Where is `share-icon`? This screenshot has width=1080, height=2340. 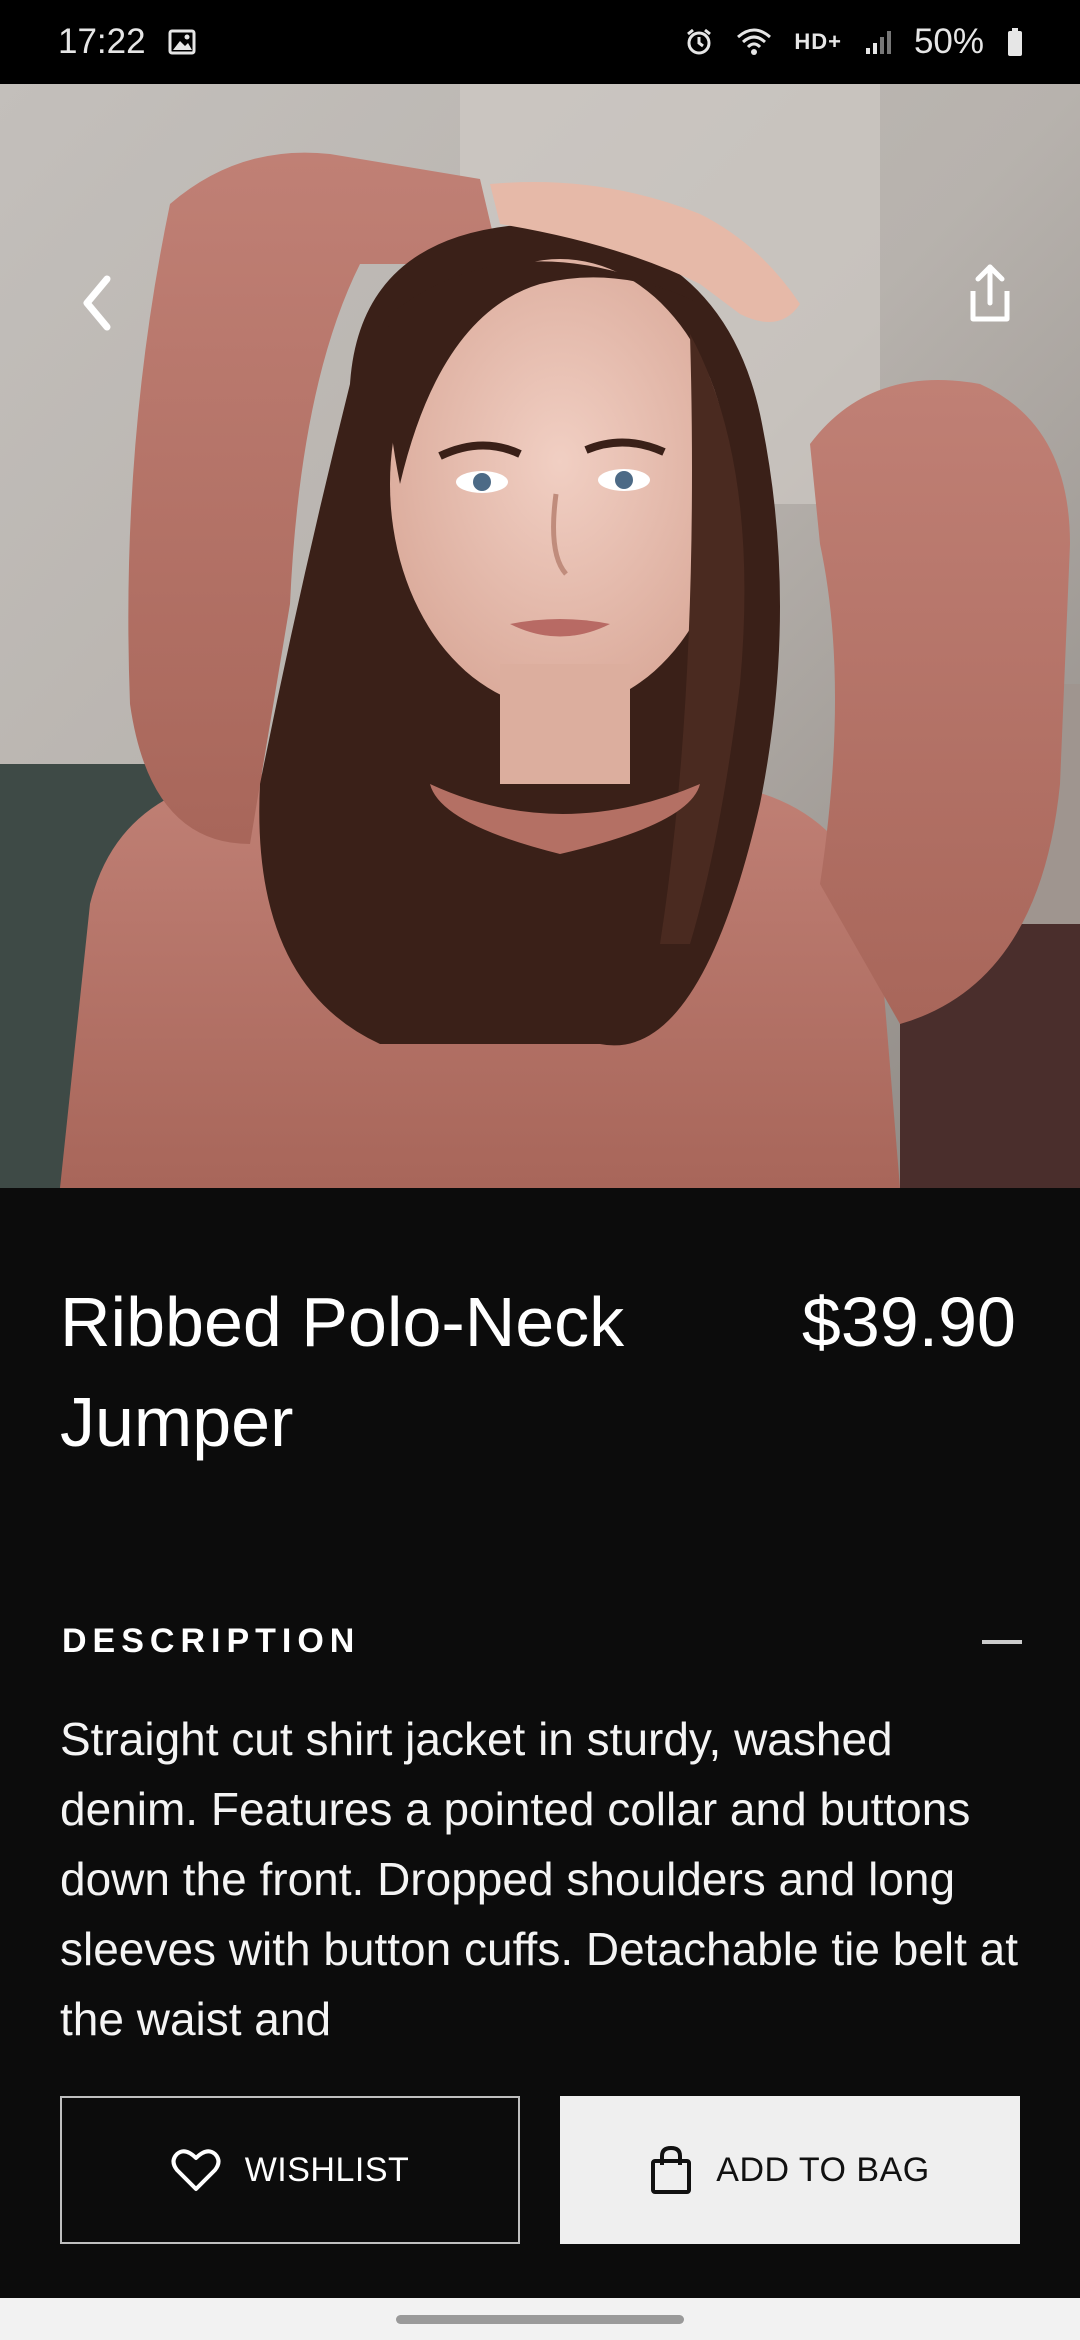 share-icon is located at coordinates (990, 293).